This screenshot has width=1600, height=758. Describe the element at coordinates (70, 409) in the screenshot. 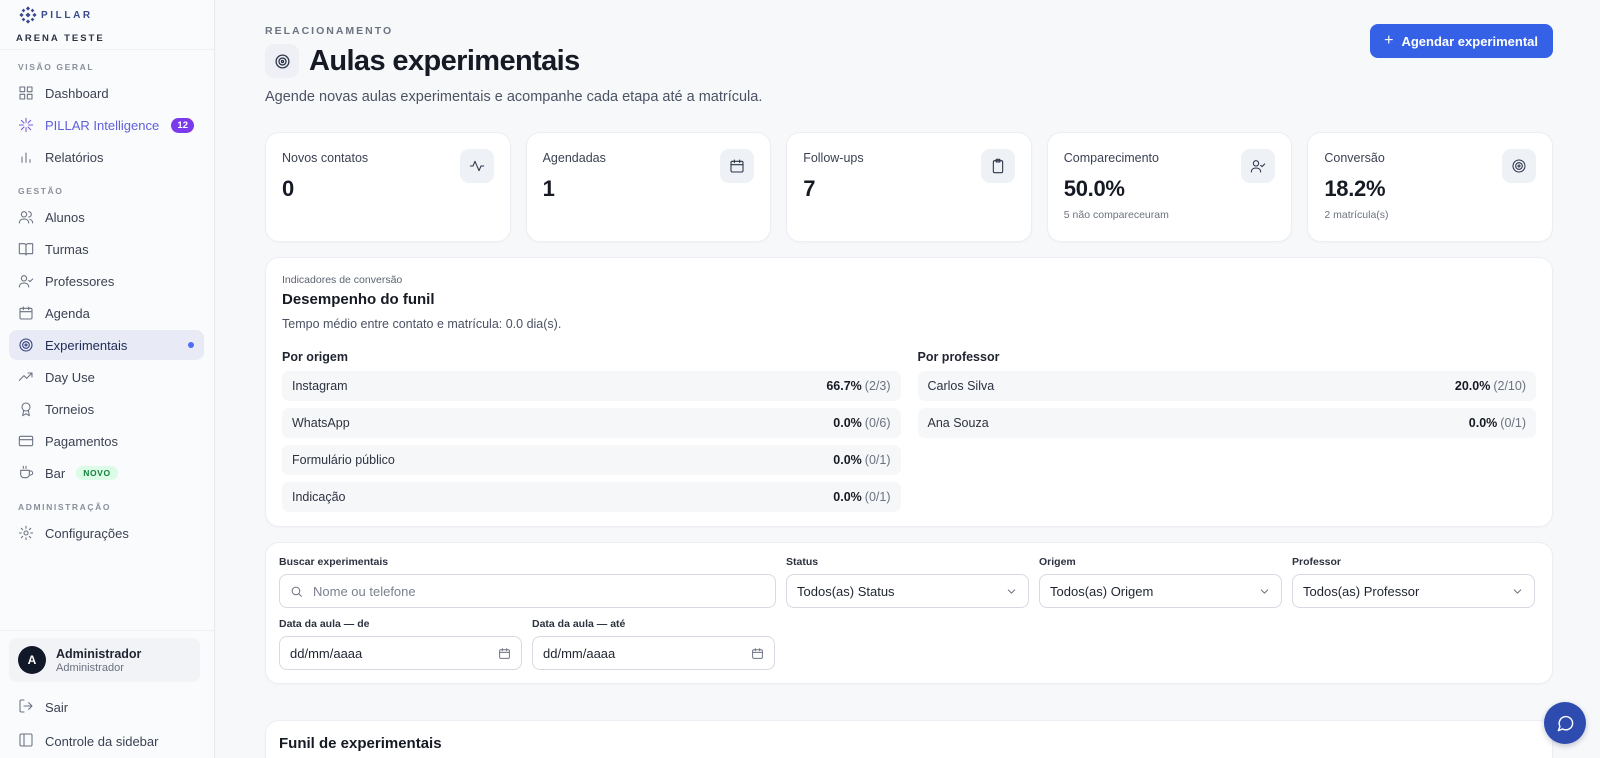

I see `sidebar-item-label: Torneios` at that location.